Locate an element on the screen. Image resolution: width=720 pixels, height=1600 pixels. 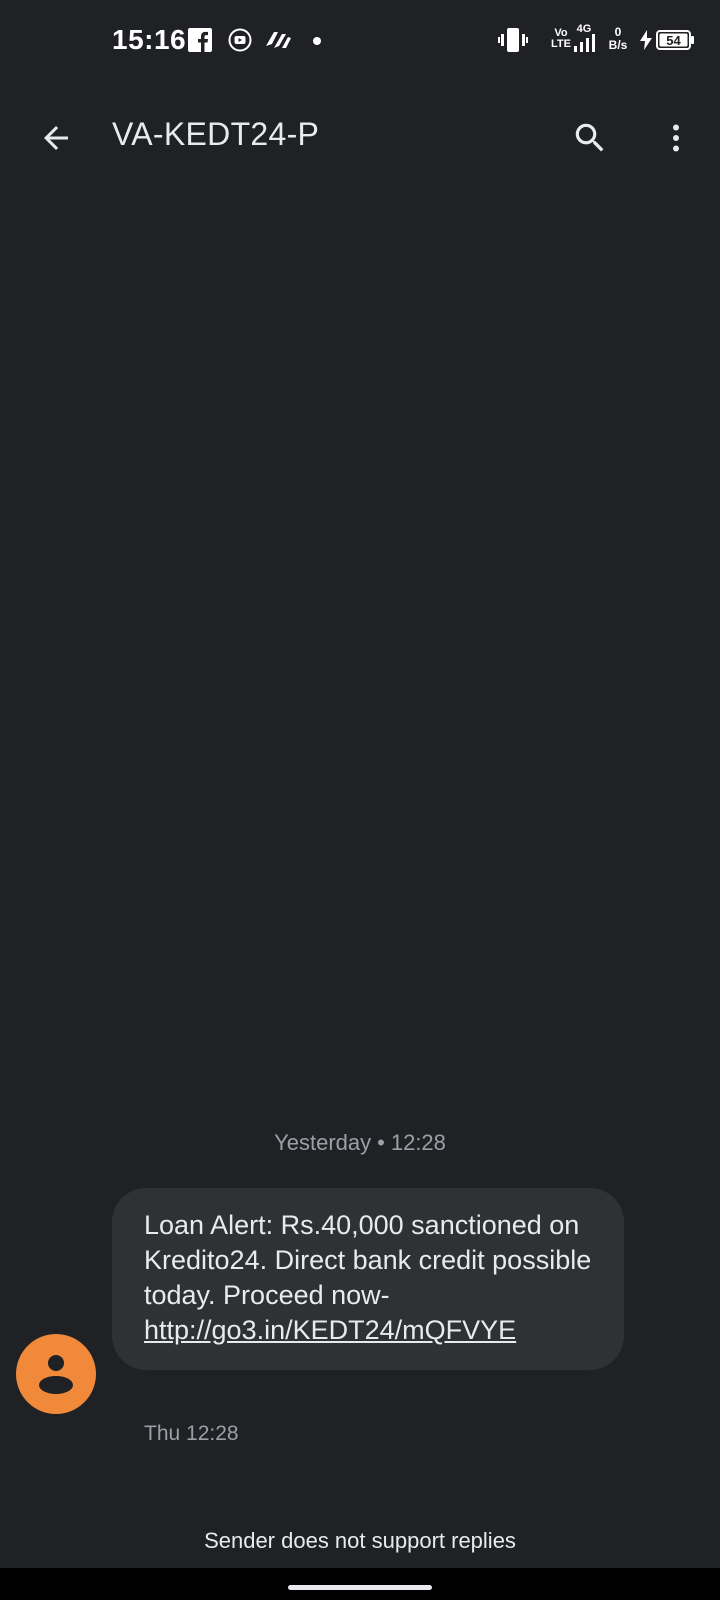
more-vert-icon is located at coordinates (676, 138).